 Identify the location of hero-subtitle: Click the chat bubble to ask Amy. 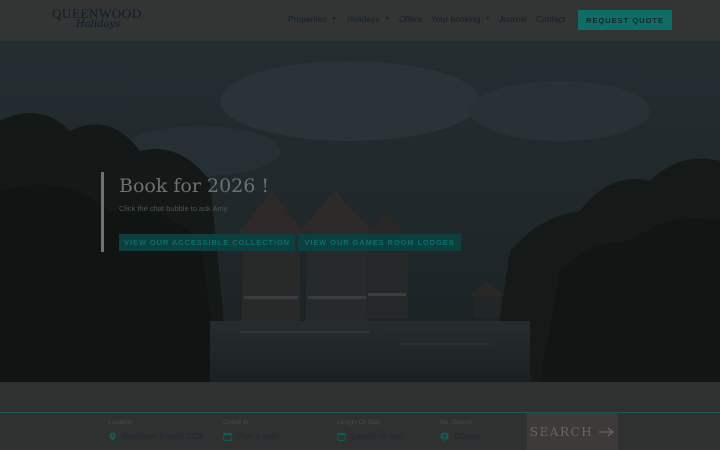
(173, 208).